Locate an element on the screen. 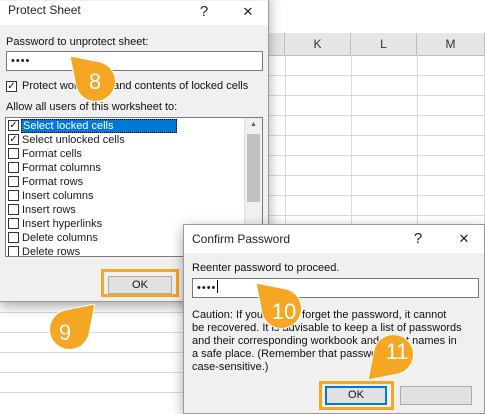 The width and height of the screenshot is (485, 414). permission-label: Insert columns is located at coordinates (58, 196).